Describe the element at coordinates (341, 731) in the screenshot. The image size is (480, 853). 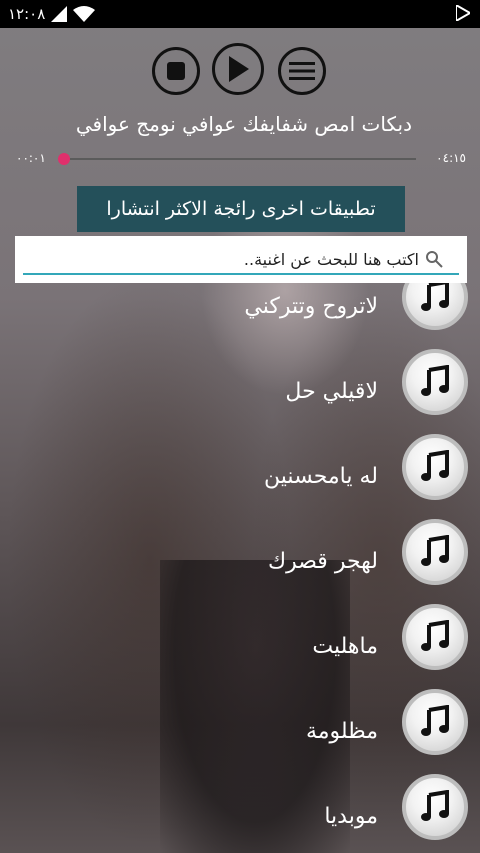
I see `song-title-label: مظلومة` at that location.